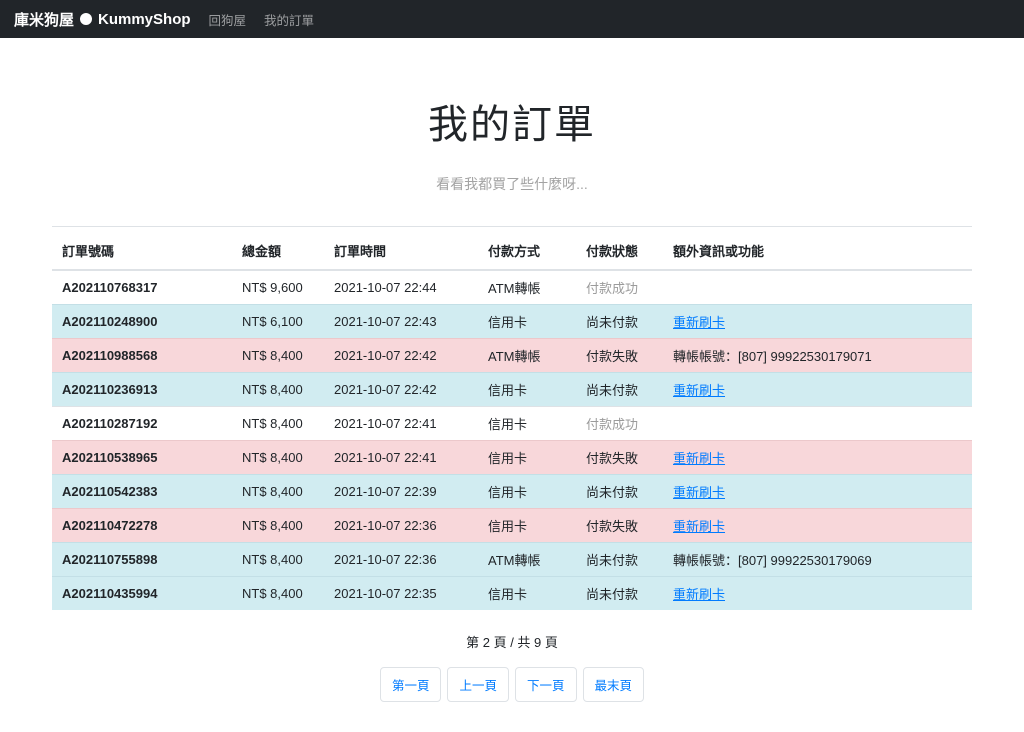  What do you see at coordinates (817, 355) in the screenshot?
I see `extra-cell: 轉帳帳號：[807] 99922530179071` at bounding box center [817, 355].